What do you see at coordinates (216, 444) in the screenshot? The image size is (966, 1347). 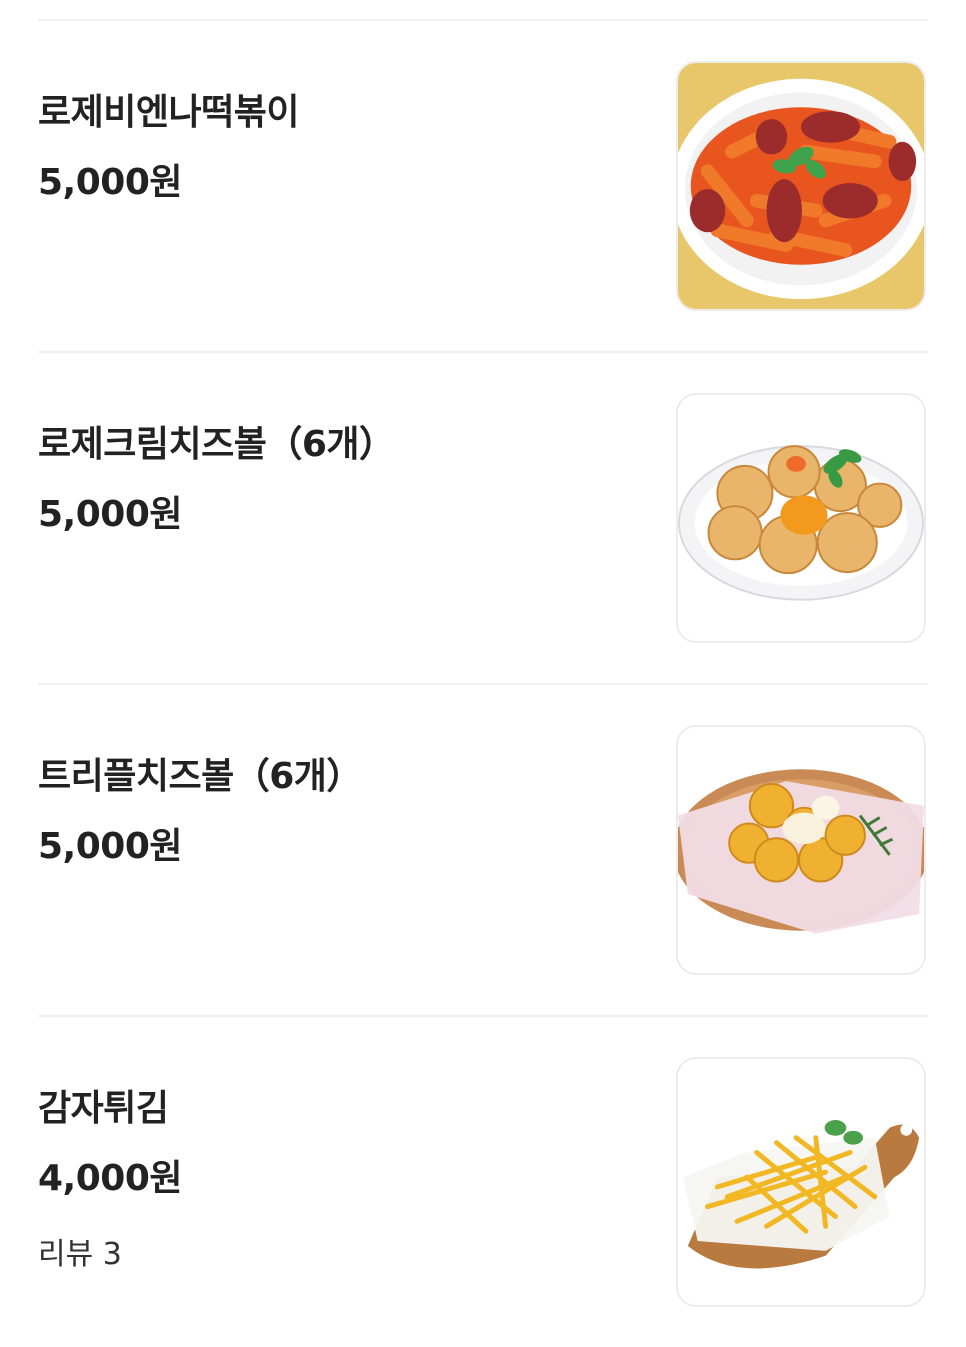 I see `menu-item-name: 로제크림치즈볼（6개）` at bounding box center [216, 444].